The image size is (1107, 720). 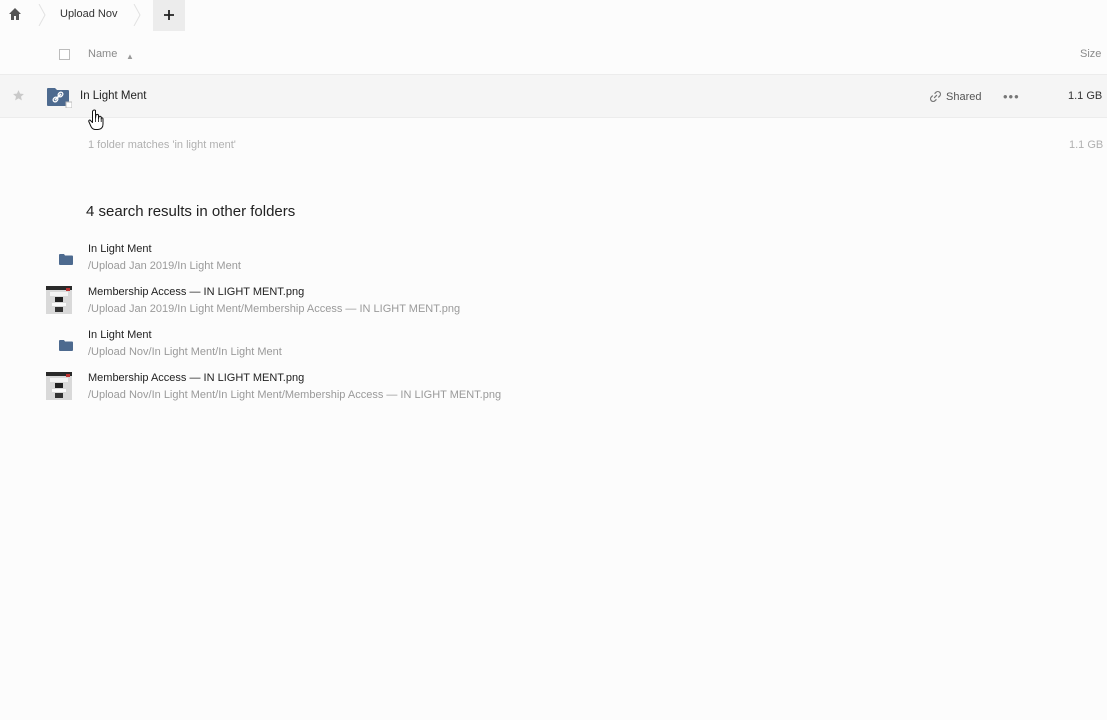 I want to click on star-icon, so click(x=19, y=96).